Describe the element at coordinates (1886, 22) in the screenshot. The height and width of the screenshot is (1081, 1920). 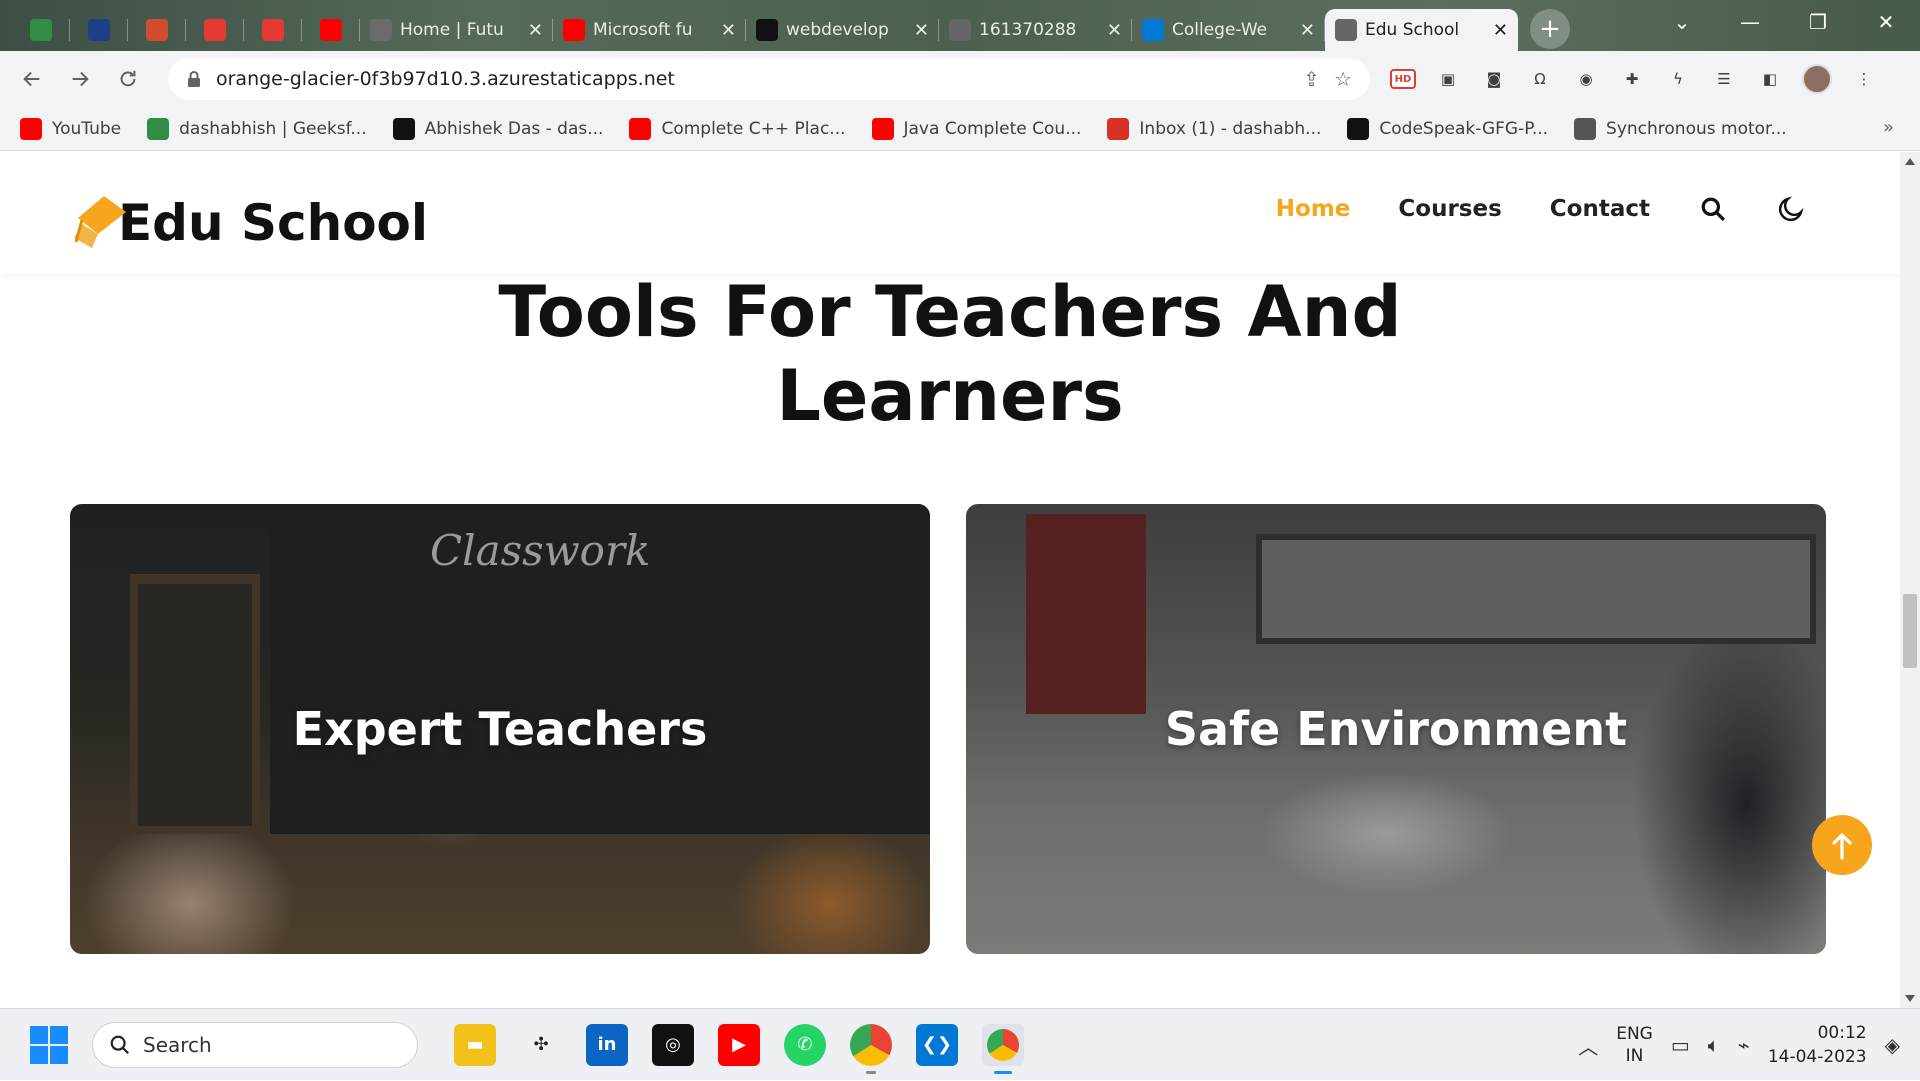
I see `close-window-button: ✕` at that location.